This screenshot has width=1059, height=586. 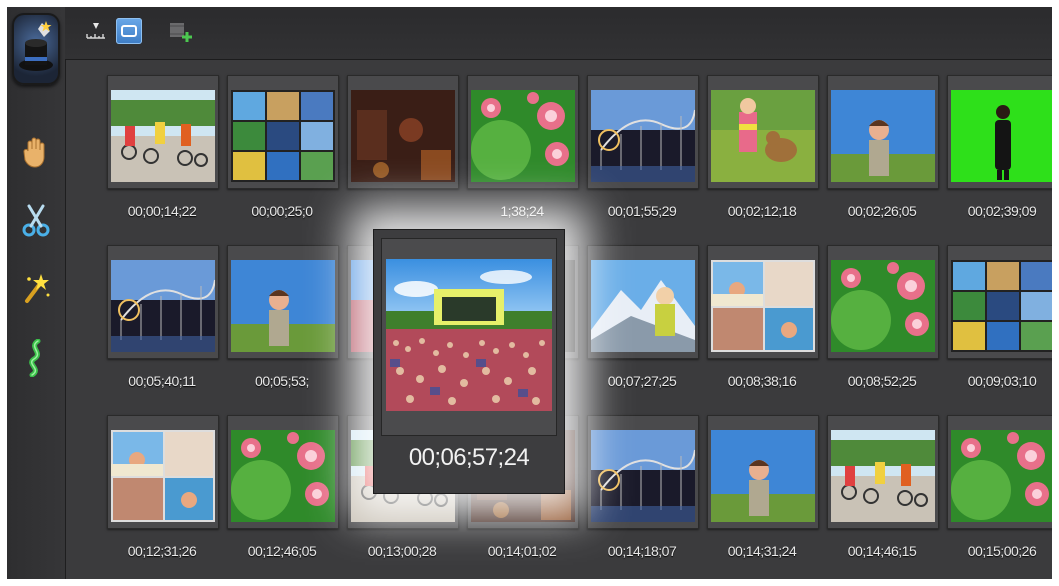 I want to click on hand-icon, so click(x=36, y=152).